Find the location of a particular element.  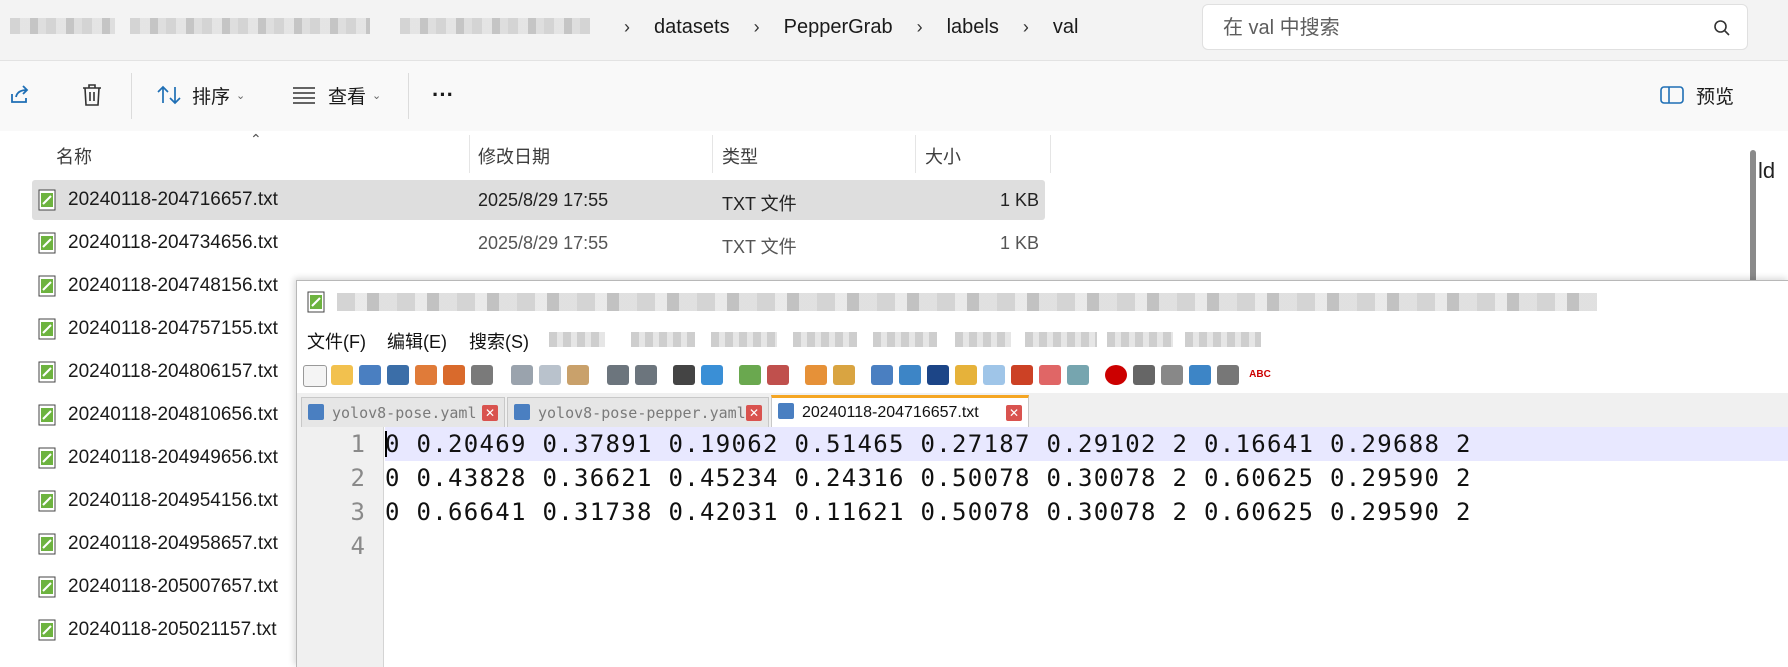

find-icon is located at coordinates (684, 375).